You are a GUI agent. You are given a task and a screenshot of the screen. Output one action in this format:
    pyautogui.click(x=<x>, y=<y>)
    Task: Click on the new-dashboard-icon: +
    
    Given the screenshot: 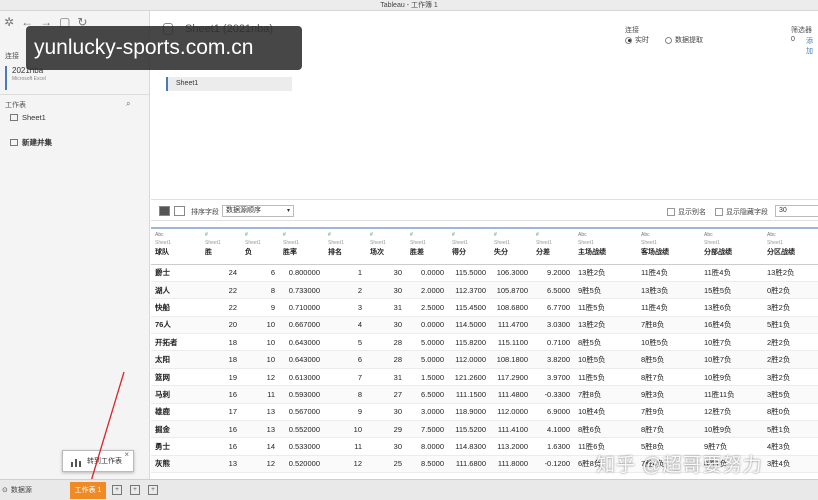 What is the action you would take?
    pyautogui.click(x=135, y=490)
    